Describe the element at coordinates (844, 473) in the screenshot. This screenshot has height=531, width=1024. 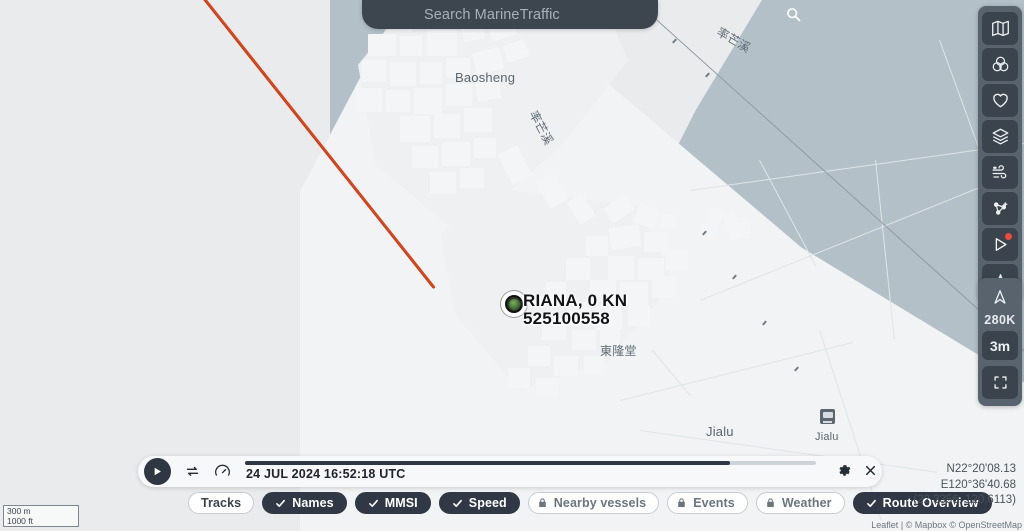
I see `gear-icon` at that location.